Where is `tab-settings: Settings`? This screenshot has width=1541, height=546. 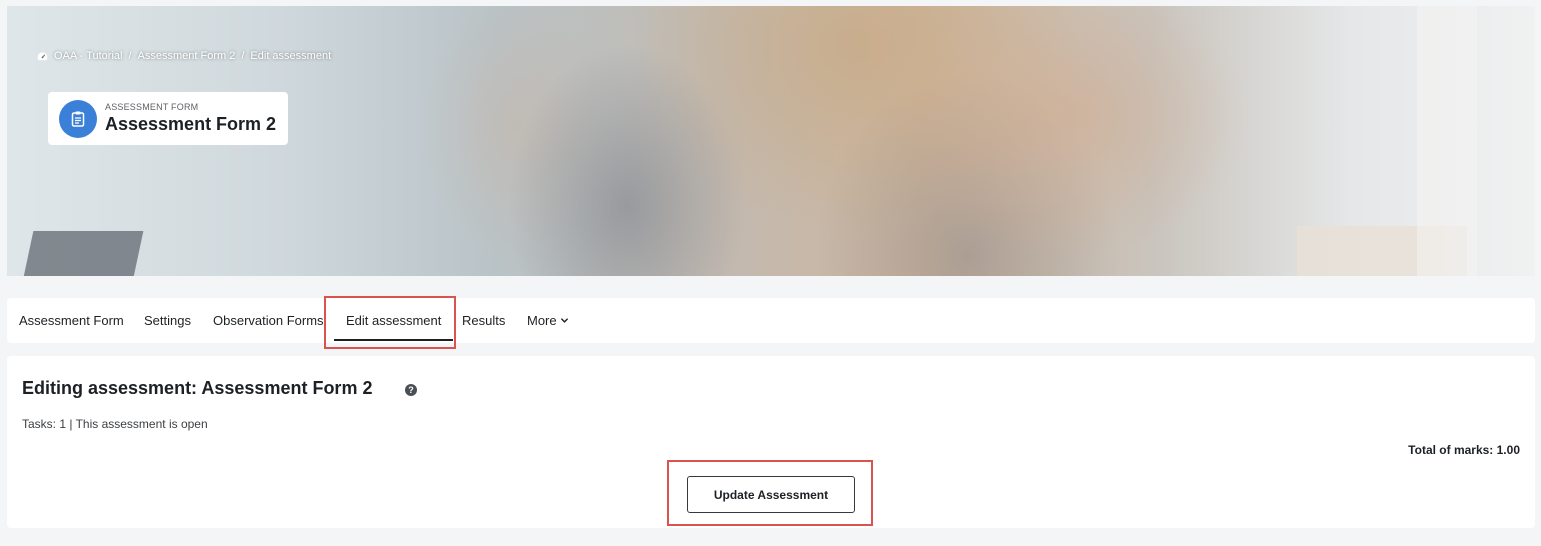 tab-settings: Settings is located at coordinates (167, 320).